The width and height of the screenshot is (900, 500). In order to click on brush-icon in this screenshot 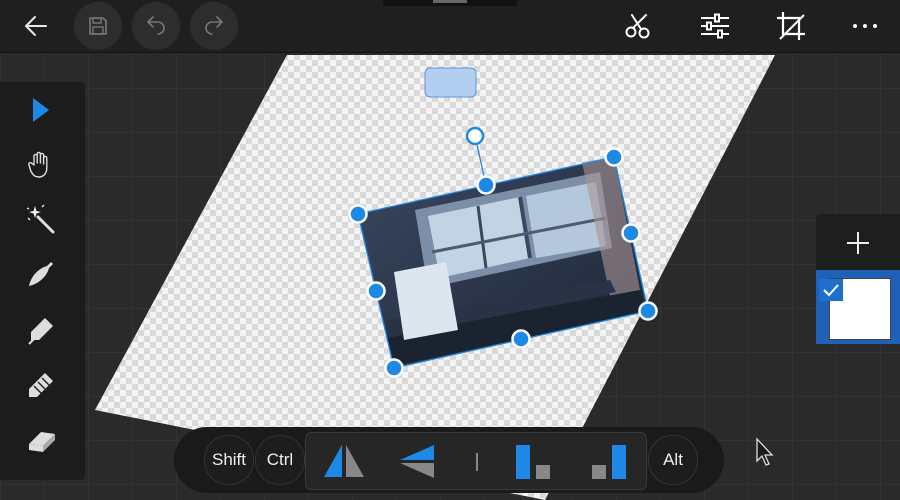, I will do `click(41, 274)`.